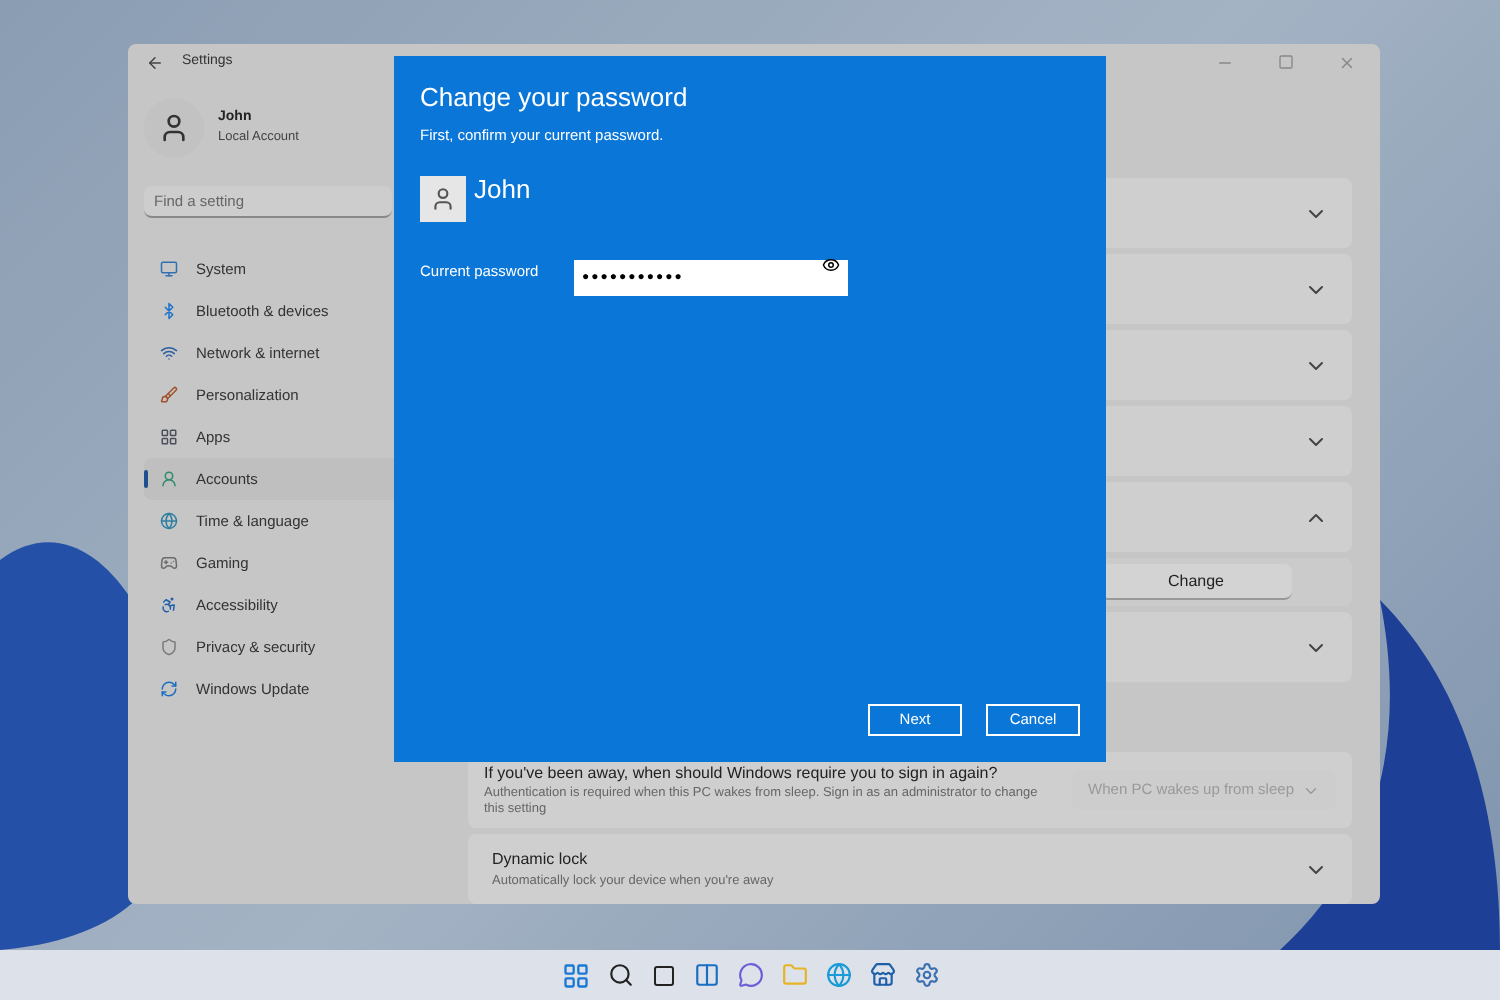  Describe the element at coordinates (882, 975) in the screenshot. I see `store-icon` at that location.